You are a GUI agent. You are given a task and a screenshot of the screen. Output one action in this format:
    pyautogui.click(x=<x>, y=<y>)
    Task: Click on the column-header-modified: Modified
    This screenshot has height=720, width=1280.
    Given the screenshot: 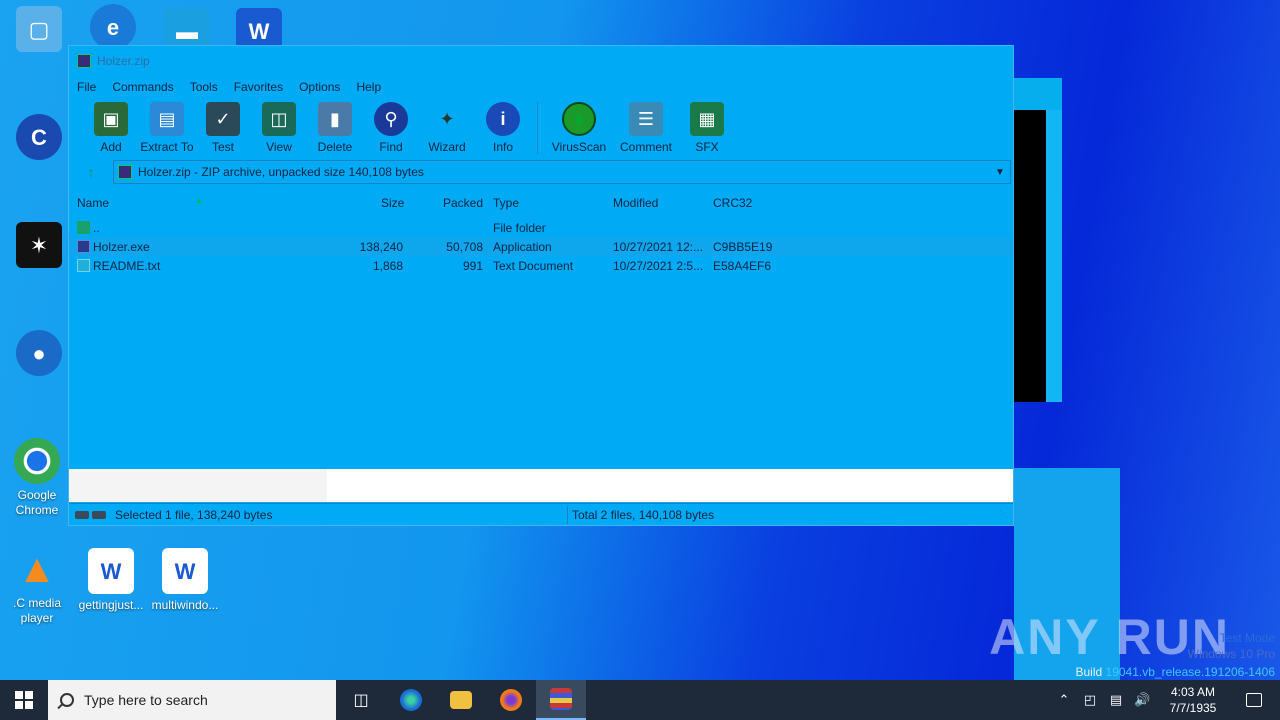 What is the action you would take?
    pyautogui.click(x=635, y=203)
    